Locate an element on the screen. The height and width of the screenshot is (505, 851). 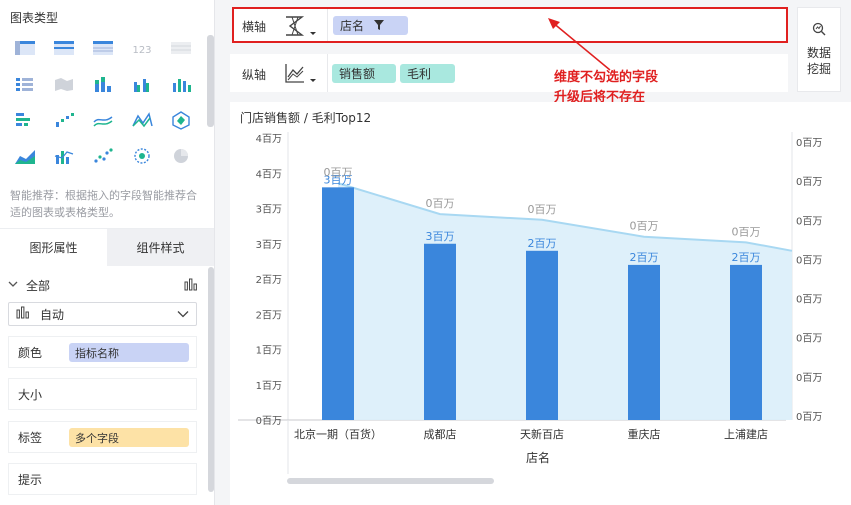
color-property-label: 颜色 is located at coordinates (30, 352).